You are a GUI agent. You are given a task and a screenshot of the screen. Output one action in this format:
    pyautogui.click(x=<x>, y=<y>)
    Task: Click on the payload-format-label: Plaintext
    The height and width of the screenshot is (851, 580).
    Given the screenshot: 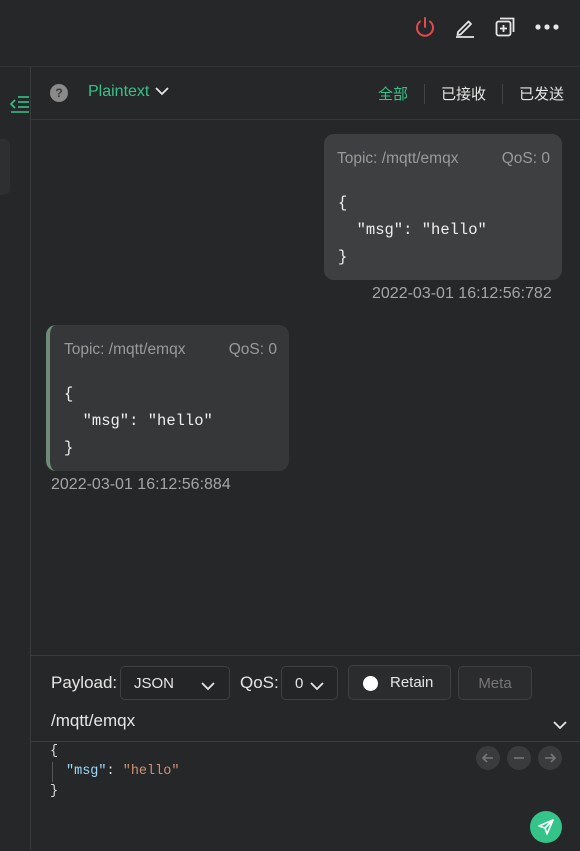 What is the action you would take?
    pyautogui.click(x=119, y=91)
    